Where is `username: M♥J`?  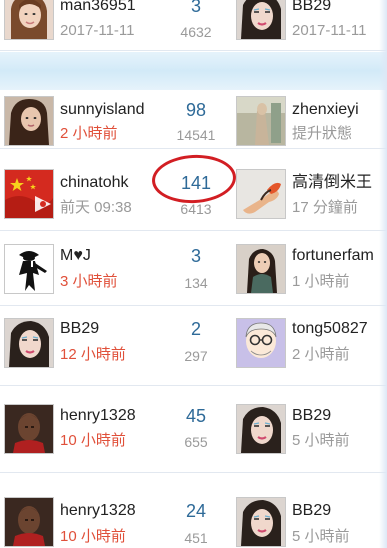 username: M♥J is located at coordinates (75, 256).